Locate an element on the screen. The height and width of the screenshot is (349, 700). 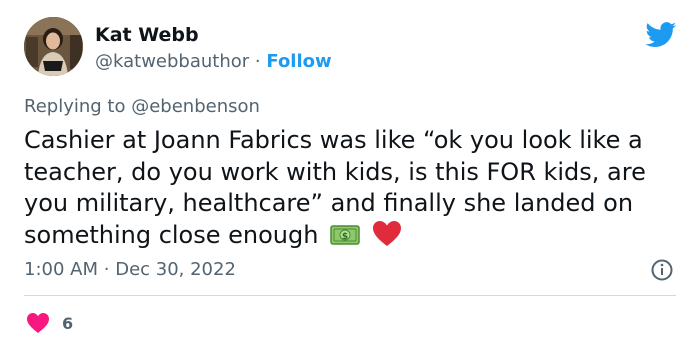
tweet-time: 1:00 AM is located at coordinates (61, 269).